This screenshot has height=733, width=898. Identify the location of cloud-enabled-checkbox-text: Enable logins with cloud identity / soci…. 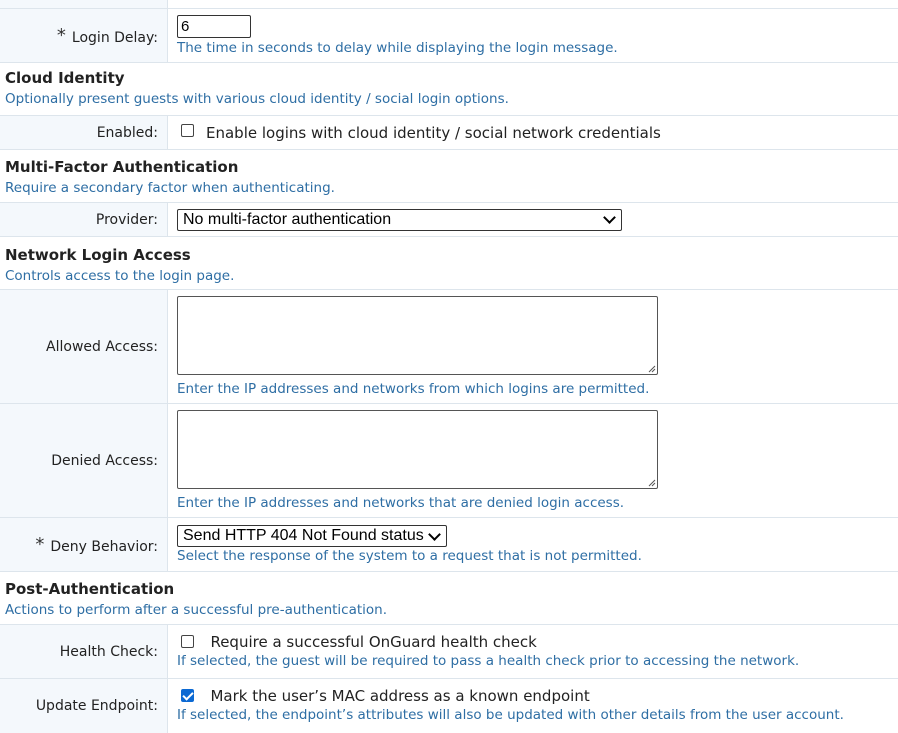
(433, 132).